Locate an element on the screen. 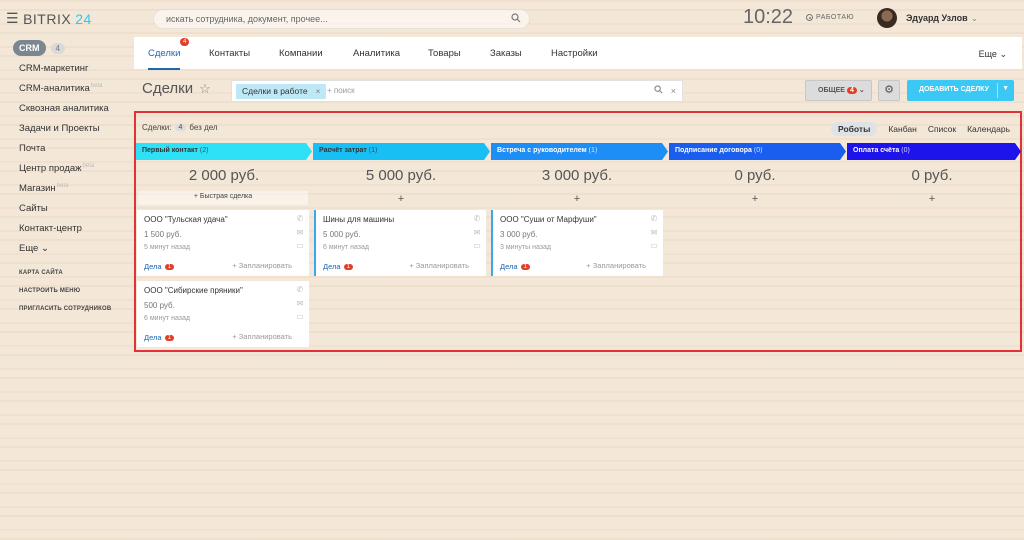  invite-users-link: ПРИГЛАСИТЬ СОТРУДНИКОВ is located at coordinates (65, 315).